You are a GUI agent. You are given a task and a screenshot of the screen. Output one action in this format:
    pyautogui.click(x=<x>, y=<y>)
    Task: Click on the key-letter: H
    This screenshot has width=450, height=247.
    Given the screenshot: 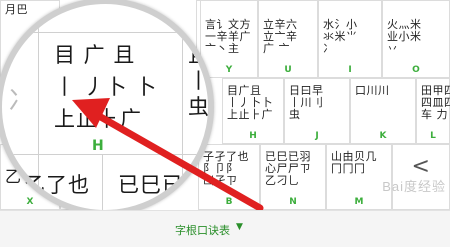 What is the action you would take?
    pyautogui.click(x=253, y=136)
    